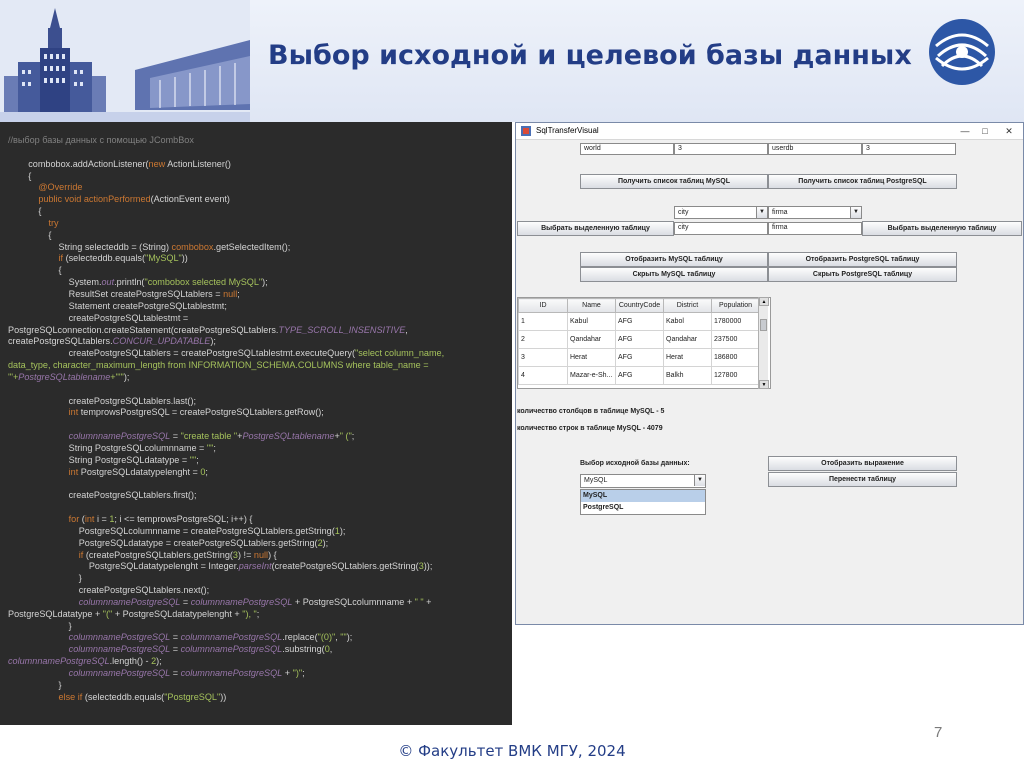 The image size is (1024, 767). Describe the element at coordinates (985, 131) in the screenshot. I see `maximize-icon: □` at that location.